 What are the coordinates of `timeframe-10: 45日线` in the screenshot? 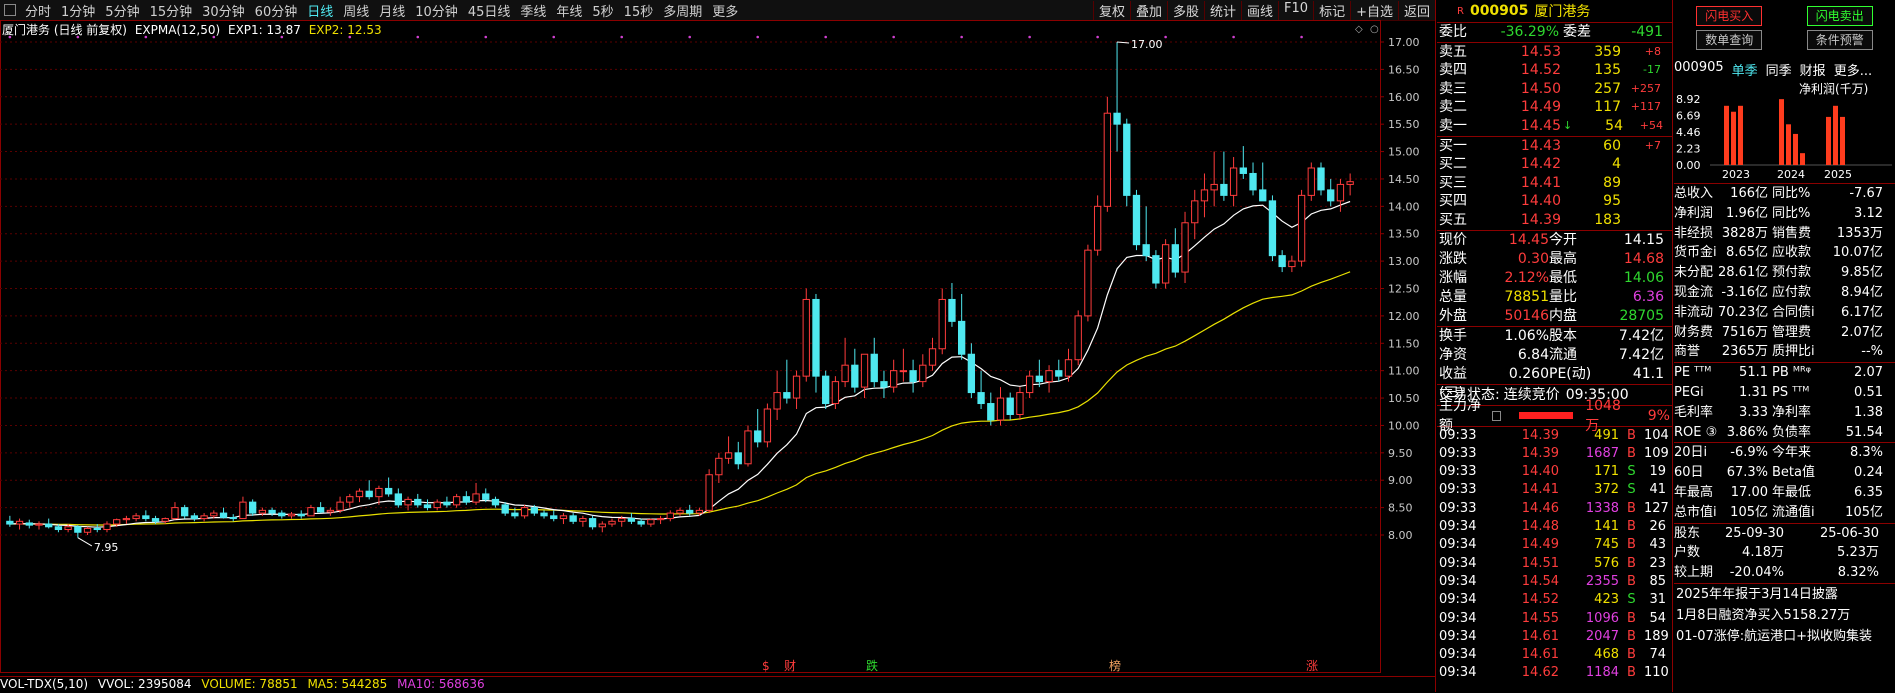 It's located at (489, 10).